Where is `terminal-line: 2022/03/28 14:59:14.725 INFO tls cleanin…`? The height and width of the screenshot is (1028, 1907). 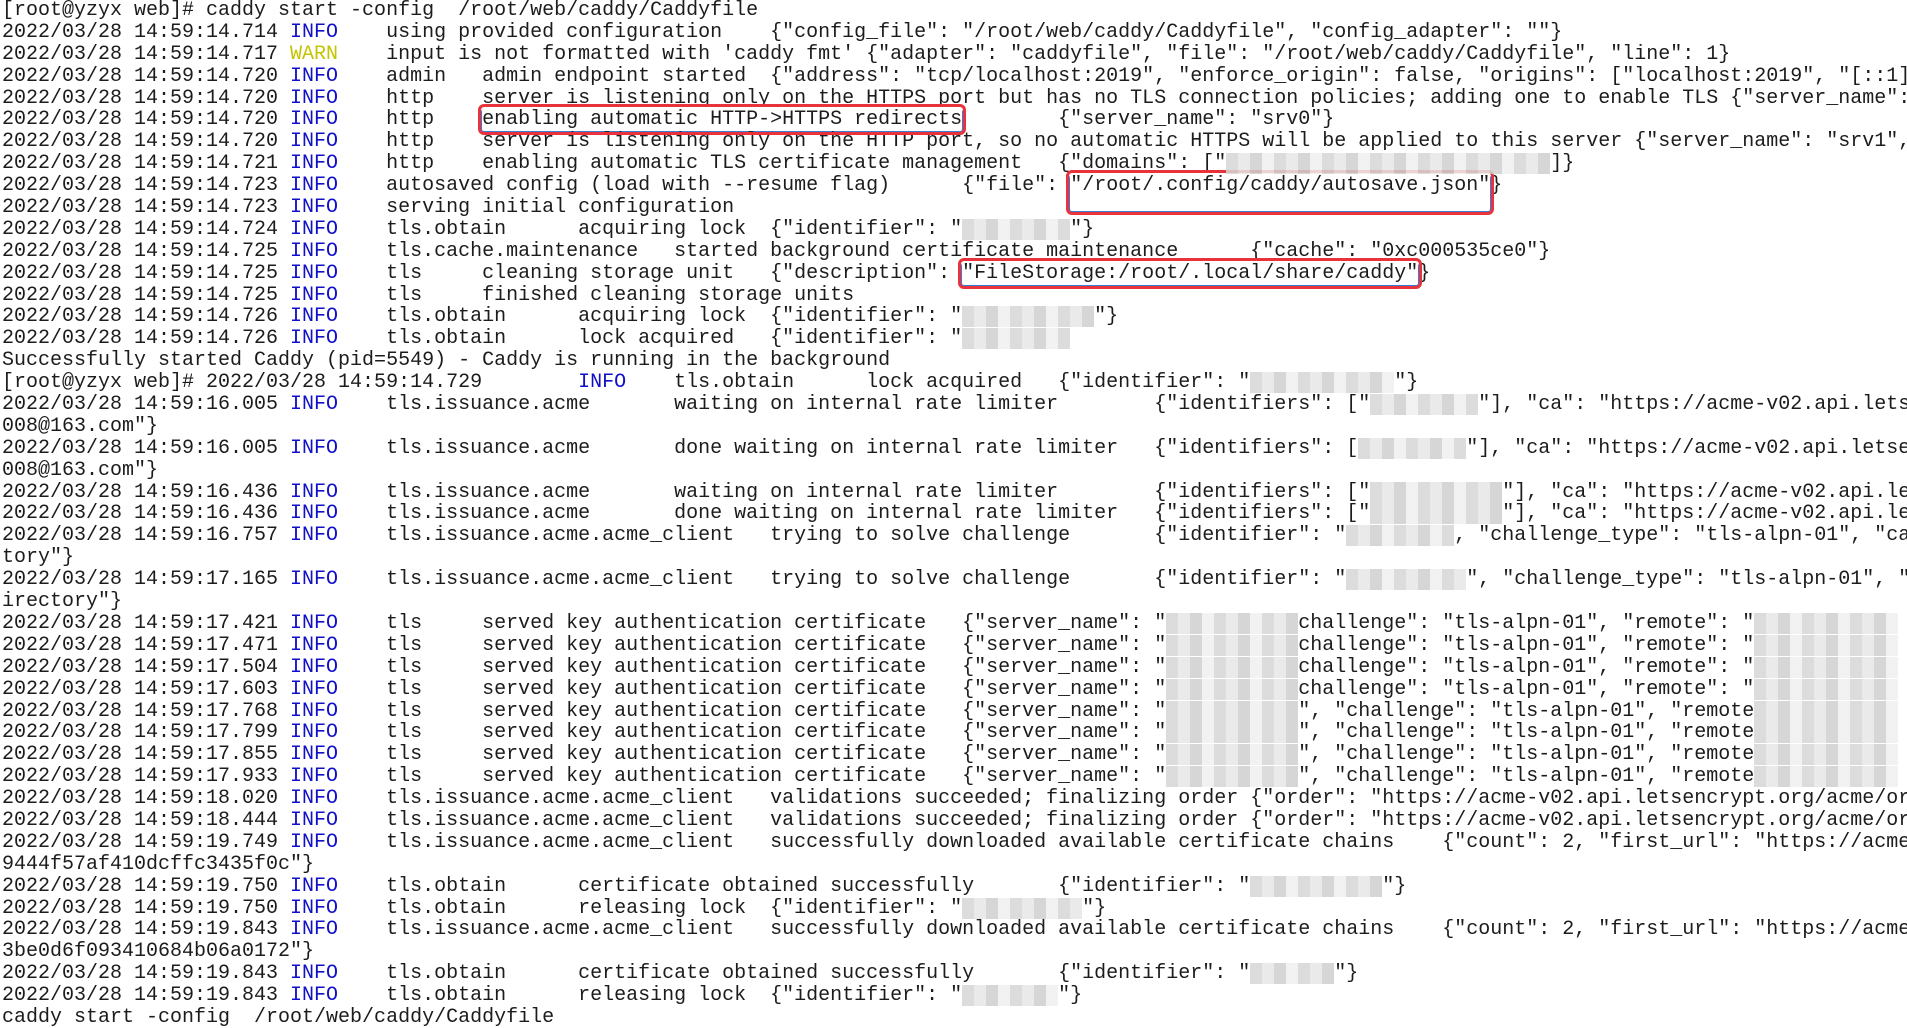 terminal-line: 2022/03/28 14:59:14.725 INFO tls cleanin… is located at coordinates (954, 273).